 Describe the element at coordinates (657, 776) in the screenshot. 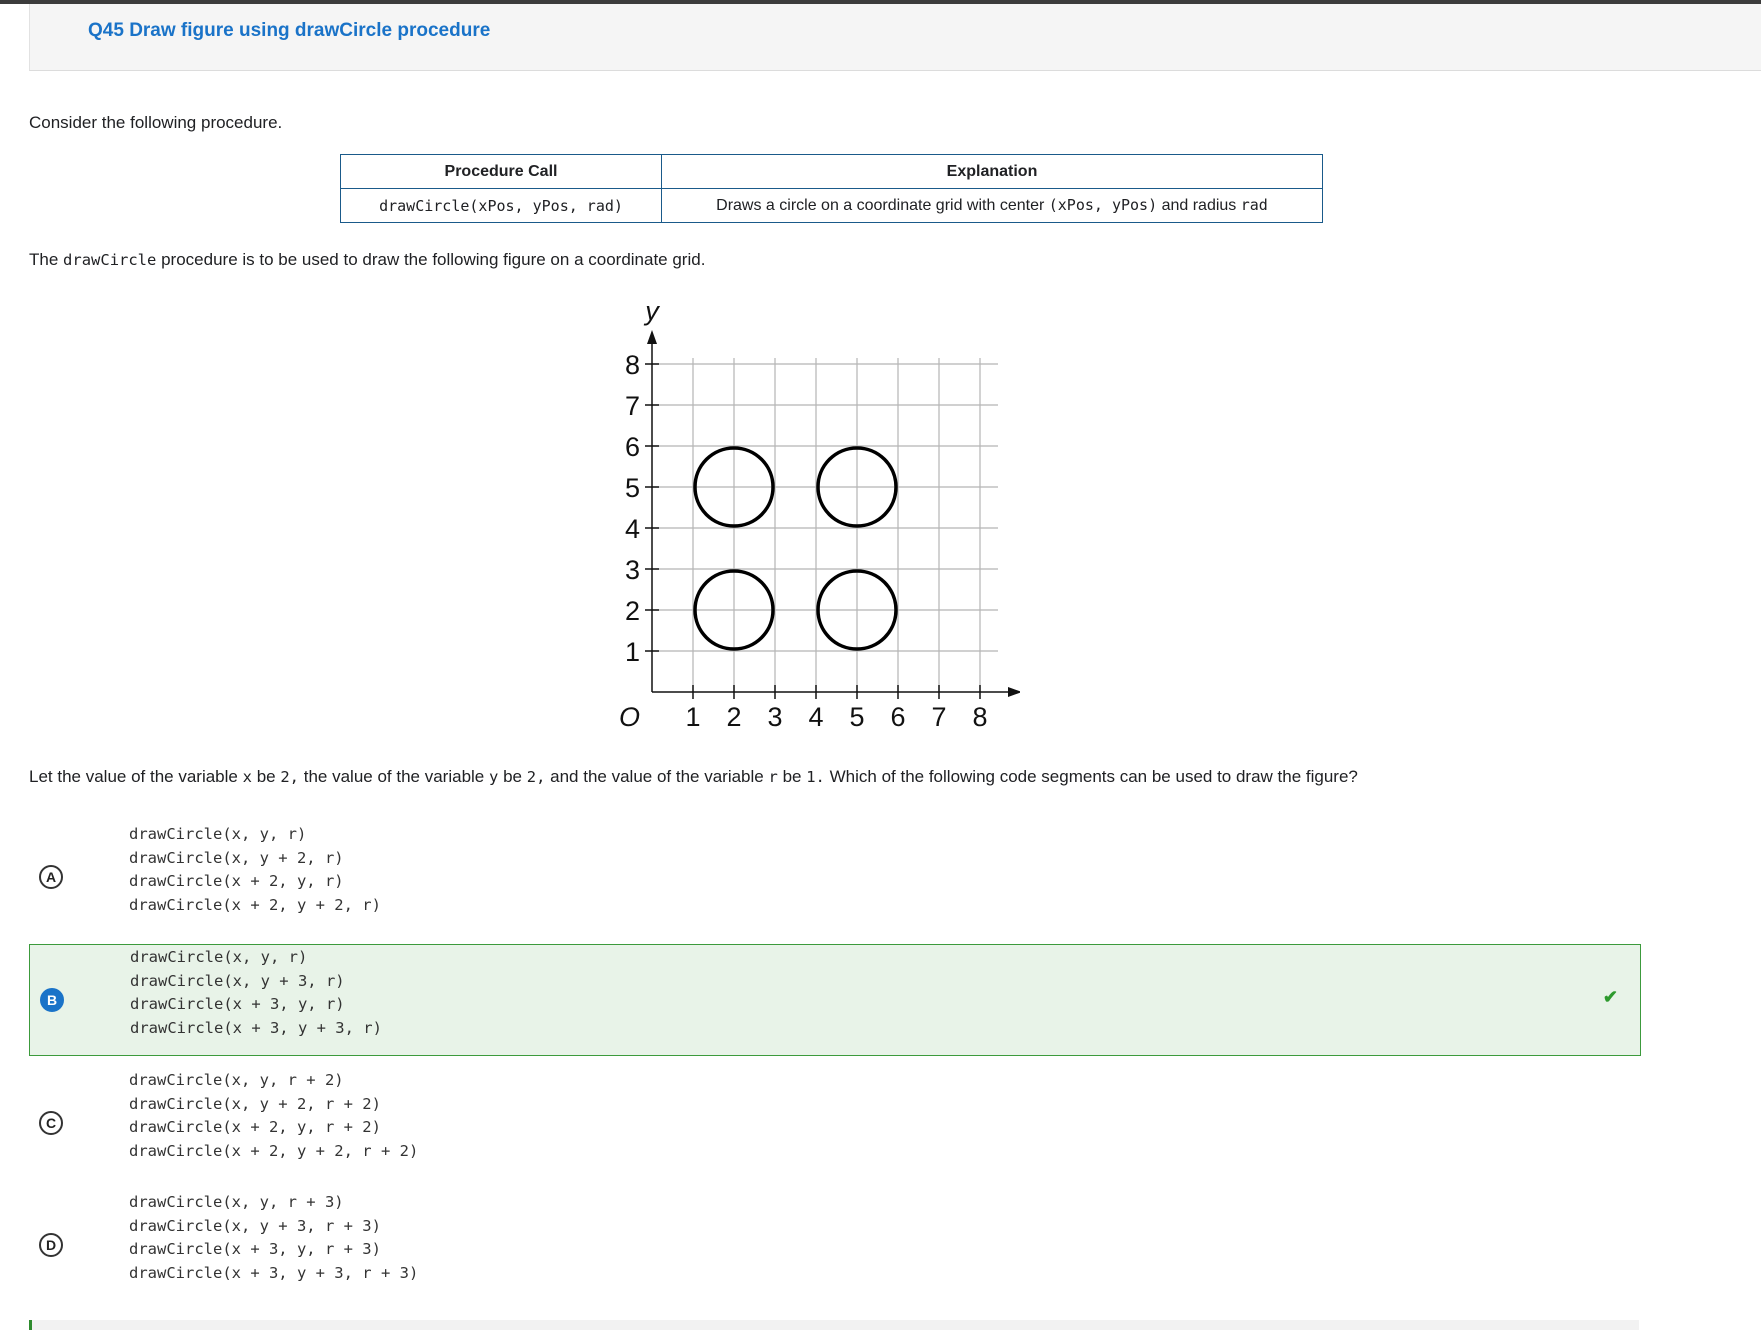

I see `prompt-text: and the value of the variable` at that location.